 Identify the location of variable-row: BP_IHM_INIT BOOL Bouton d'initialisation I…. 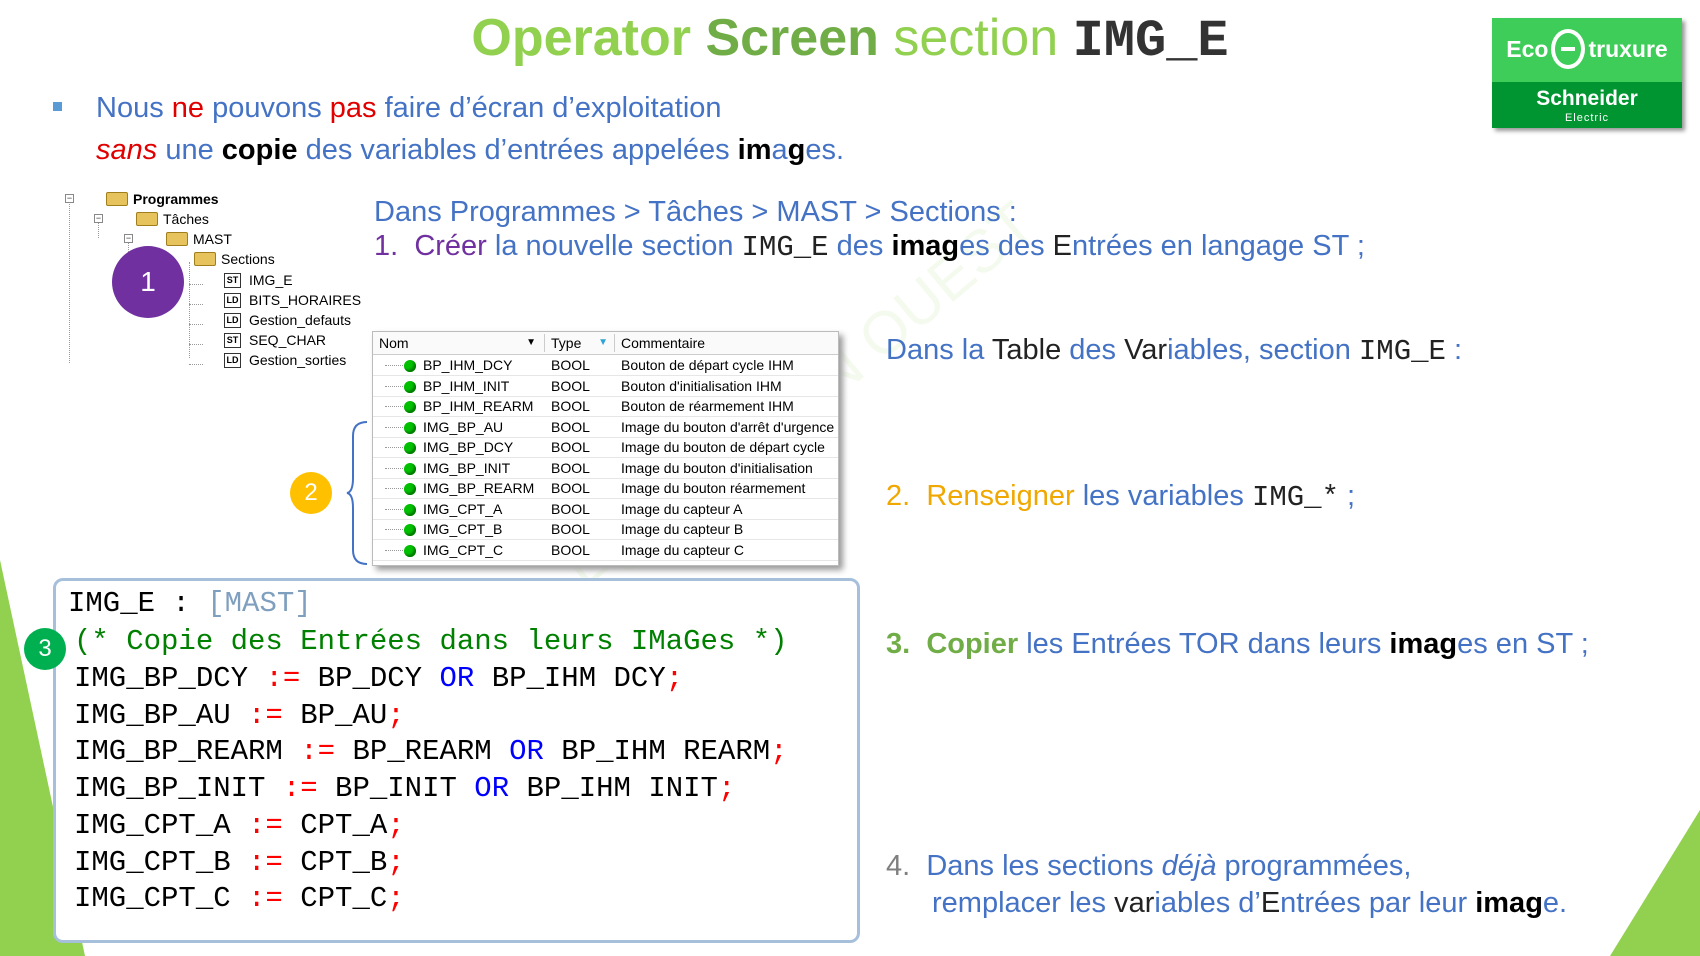
(605, 386).